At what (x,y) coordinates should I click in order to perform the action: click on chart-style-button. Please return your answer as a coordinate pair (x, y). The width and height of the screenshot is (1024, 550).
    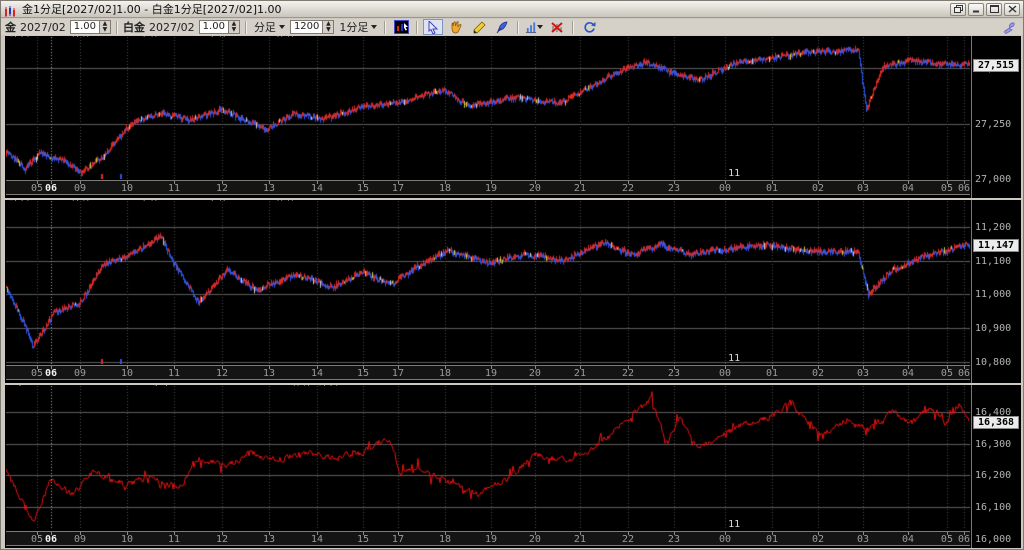
    Looking at the image, I should click on (534, 27).